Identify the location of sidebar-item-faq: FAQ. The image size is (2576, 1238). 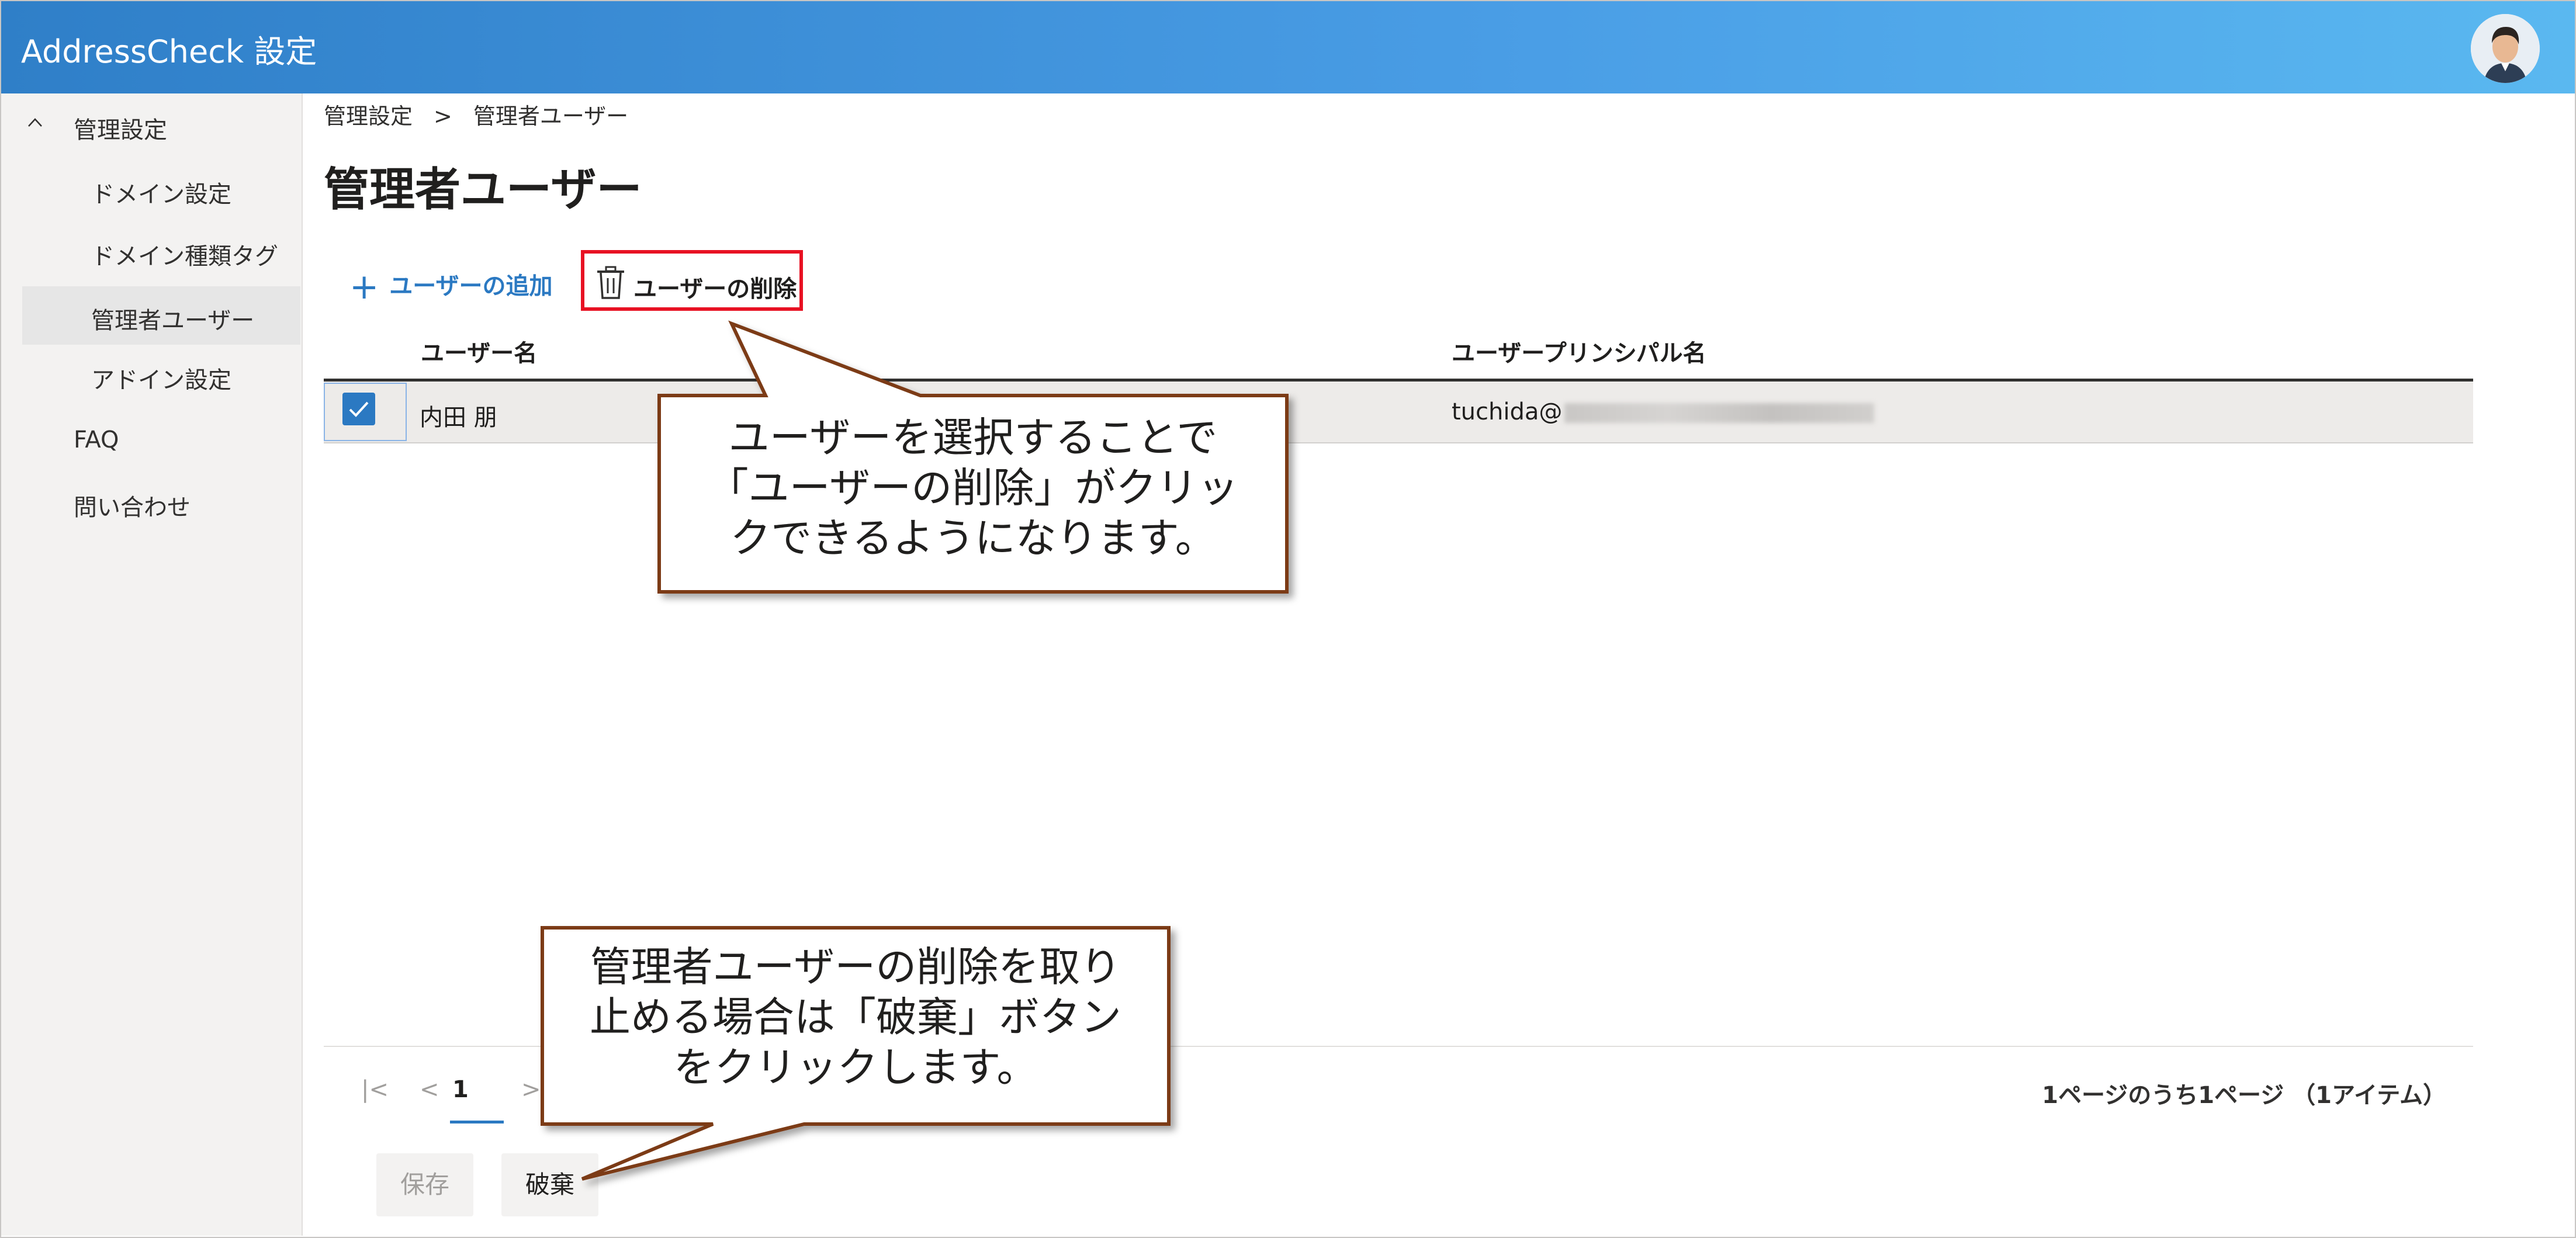
(97, 439).